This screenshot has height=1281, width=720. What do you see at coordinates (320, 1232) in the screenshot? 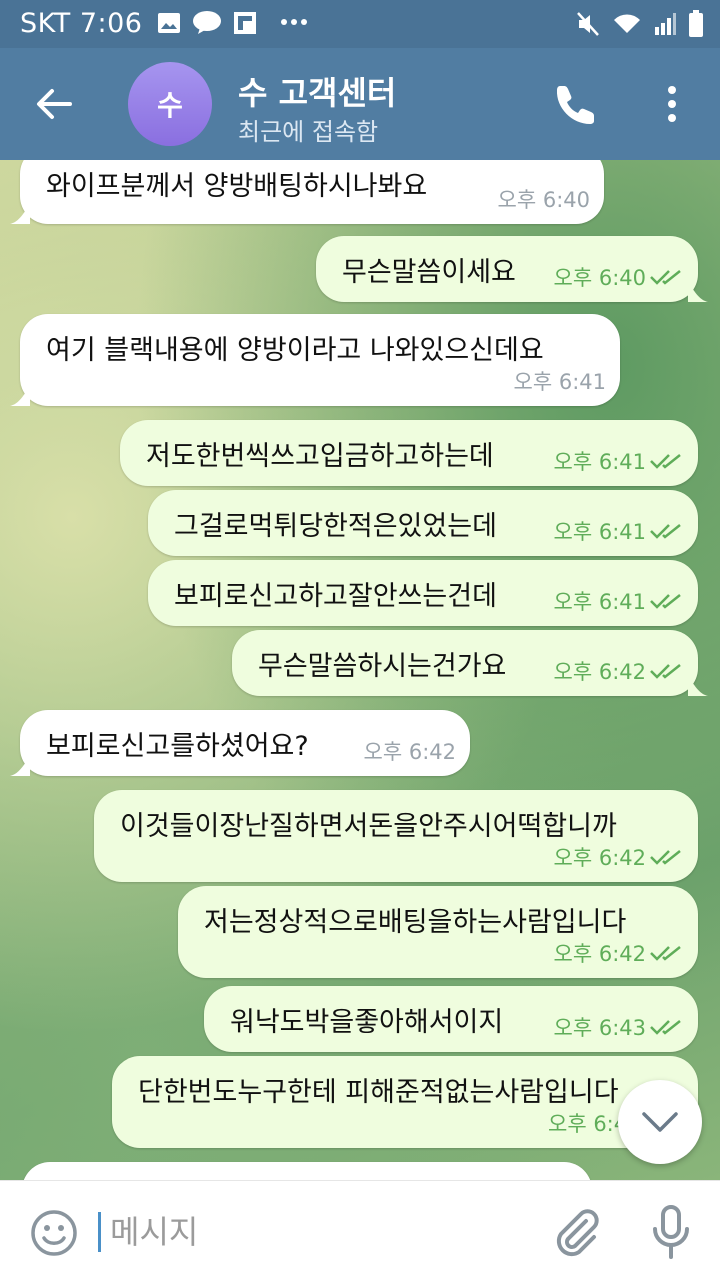
I see `message-input` at bounding box center [320, 1232].